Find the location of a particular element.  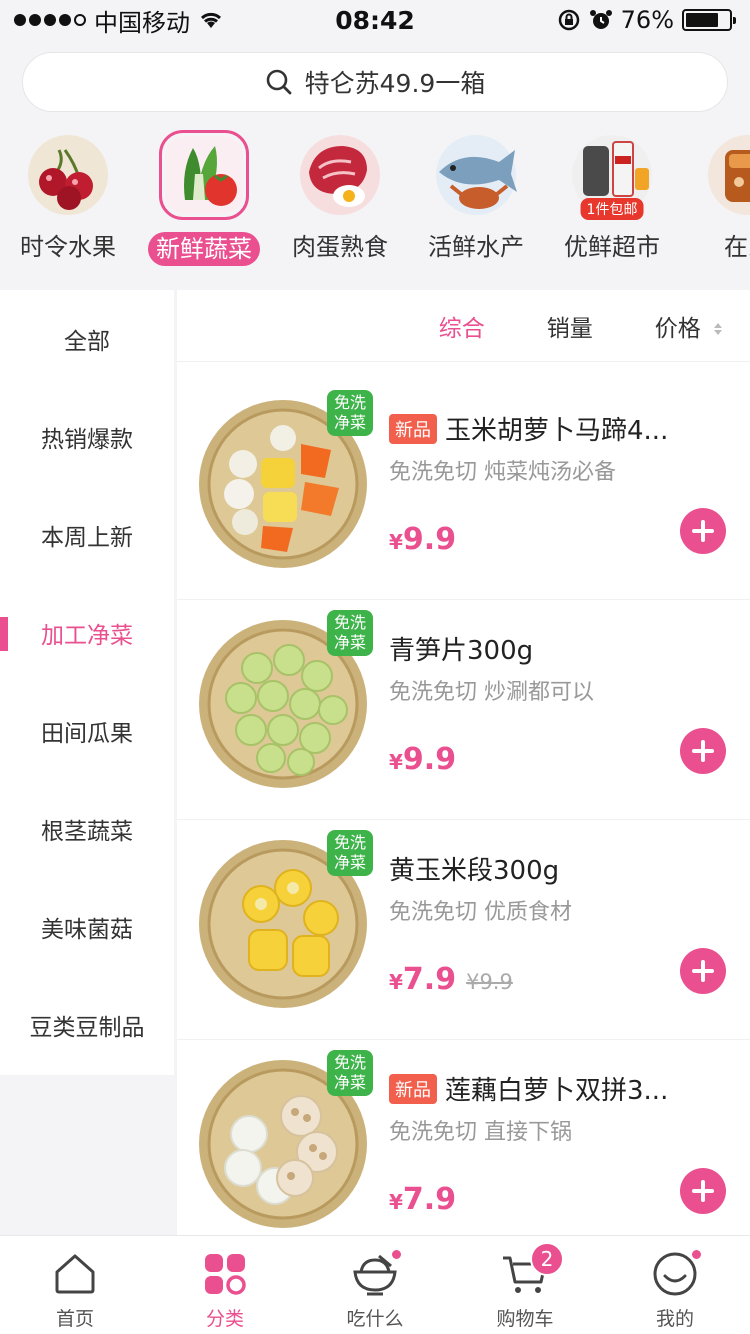

sort-price: 价格 is located at coordinates (688, 326).